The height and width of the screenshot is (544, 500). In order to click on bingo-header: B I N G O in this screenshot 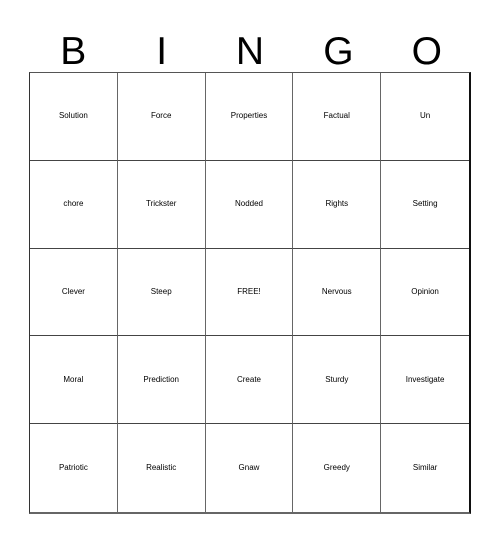, I will do `click(250, 52)`.